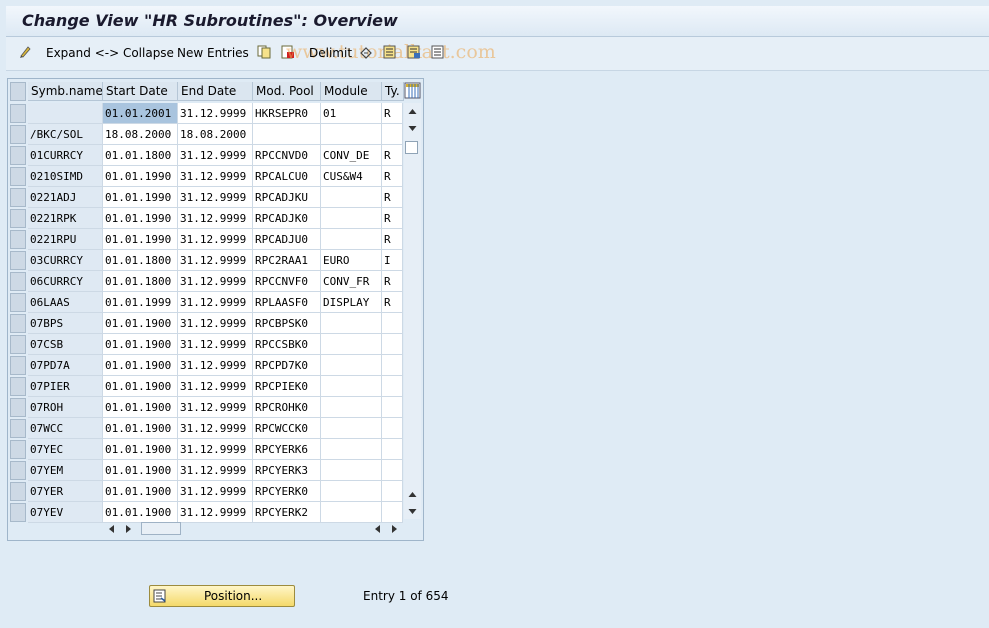  What do you see at coordinates (412, 511) in the screenshot?
I see `scroll-down-icon` at bounding box center [412, 511].